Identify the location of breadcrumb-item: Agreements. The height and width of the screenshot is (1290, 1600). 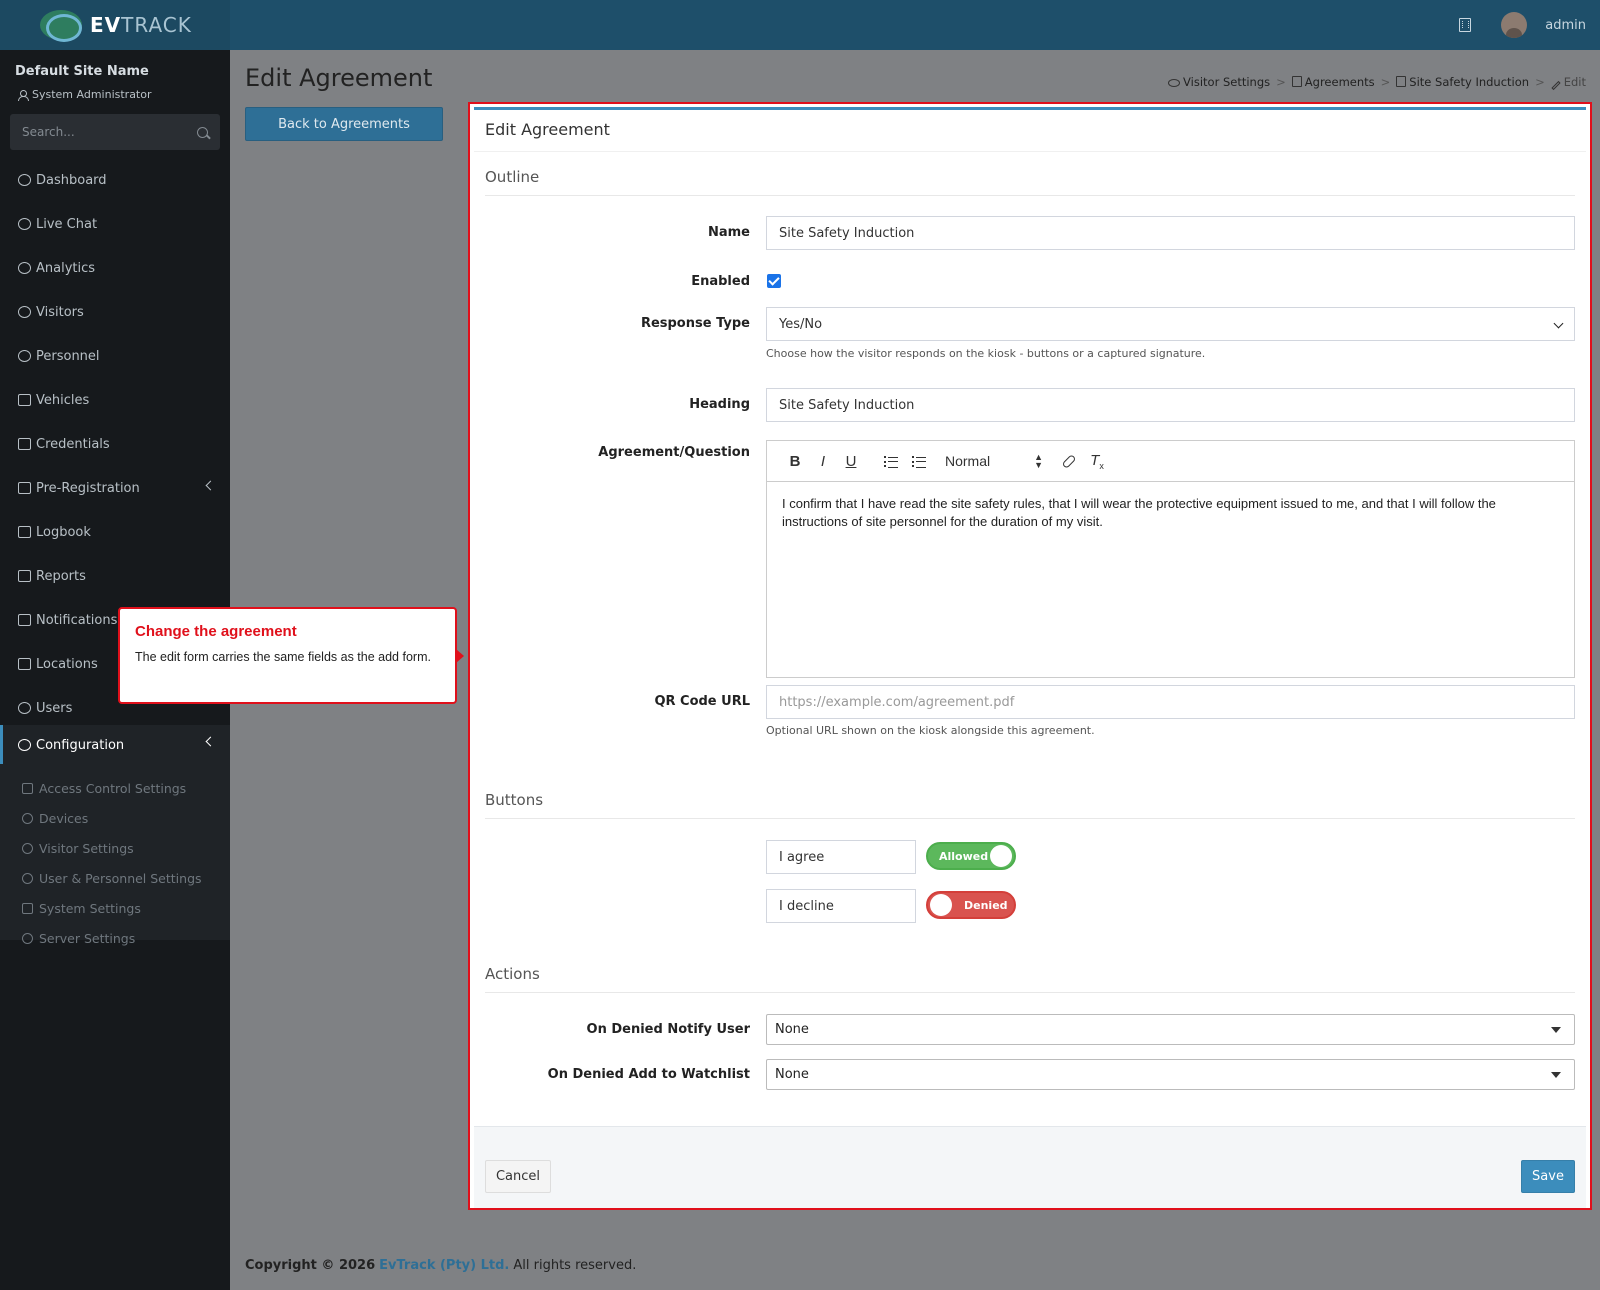
(1333, 82).